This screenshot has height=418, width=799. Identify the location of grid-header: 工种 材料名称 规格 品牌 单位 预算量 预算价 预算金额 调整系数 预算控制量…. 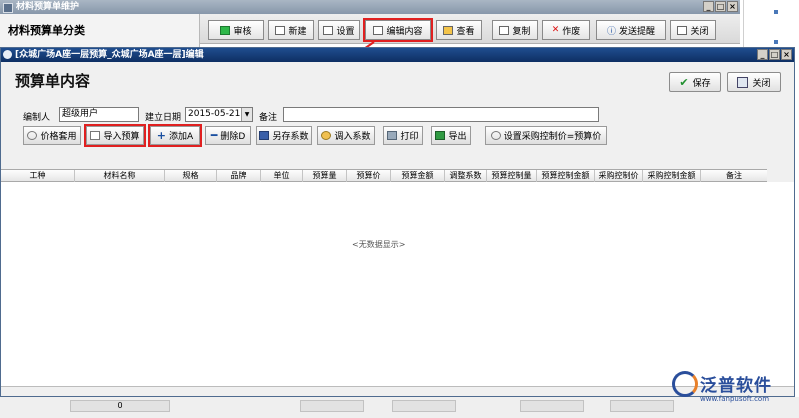
(384, 175).